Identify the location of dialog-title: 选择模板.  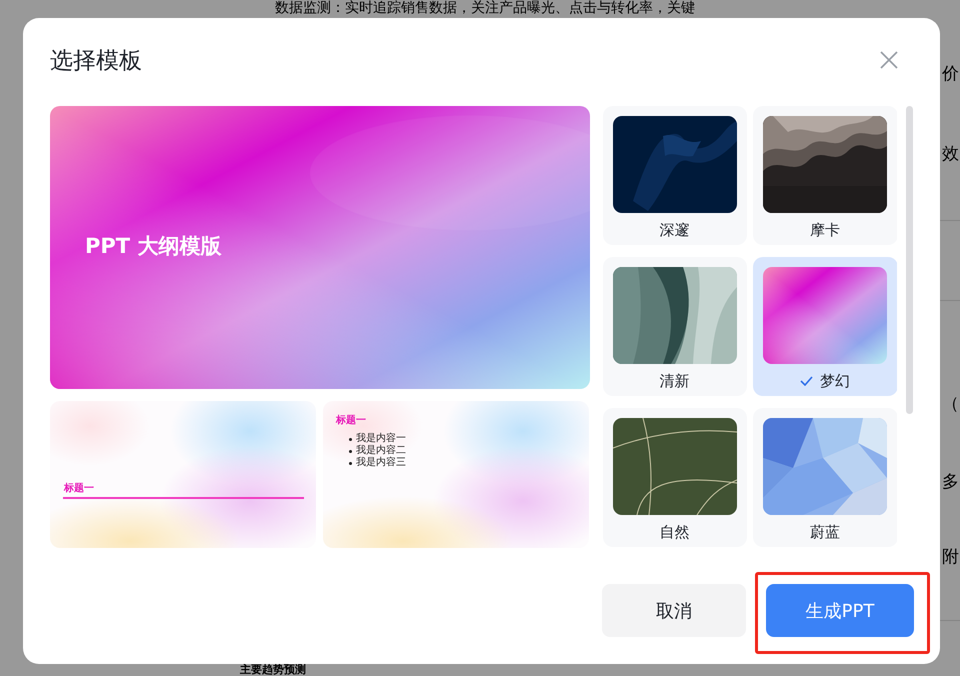
(96, 61).